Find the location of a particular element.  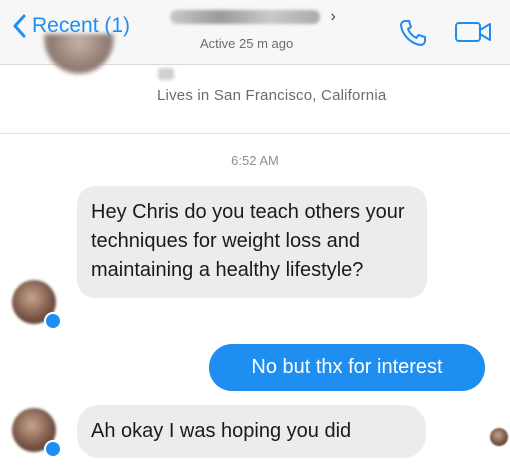

chevron-left-icon is located at coordinates (19, 26).